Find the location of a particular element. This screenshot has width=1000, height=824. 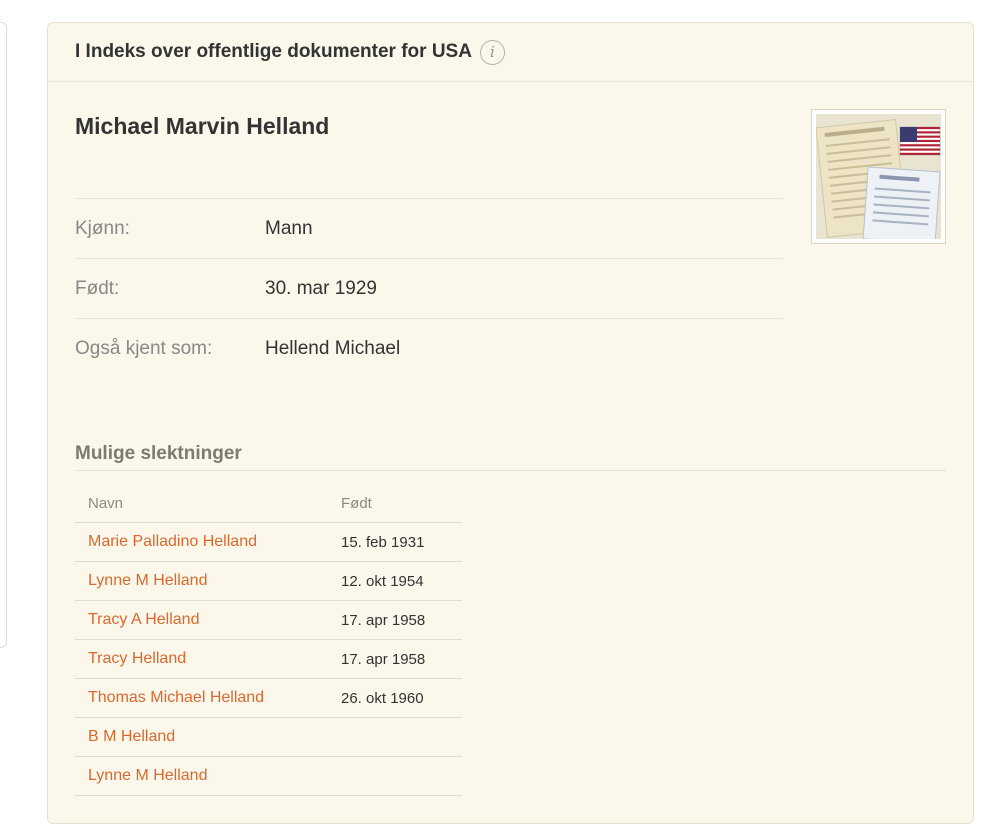

fact-value: 30. mar 1929 is located at coordinates (321, 288).